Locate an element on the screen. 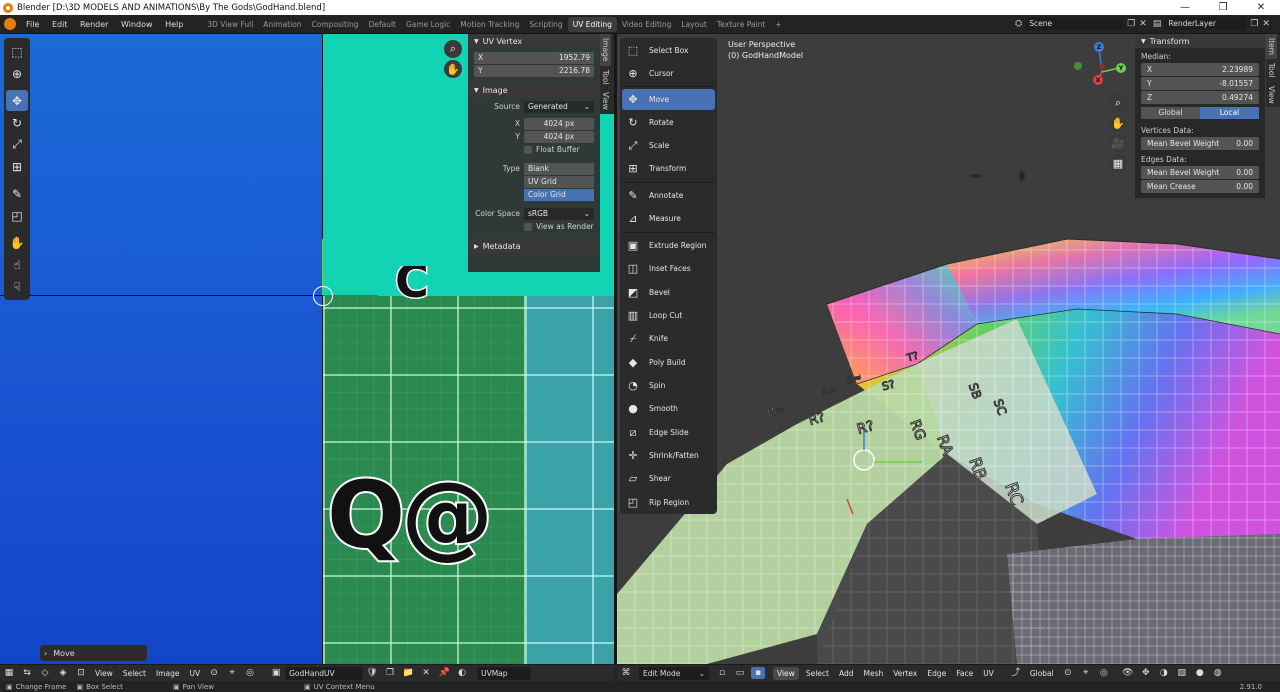  gizmo-neg-x-icon is located at coordinates (1102, 67).